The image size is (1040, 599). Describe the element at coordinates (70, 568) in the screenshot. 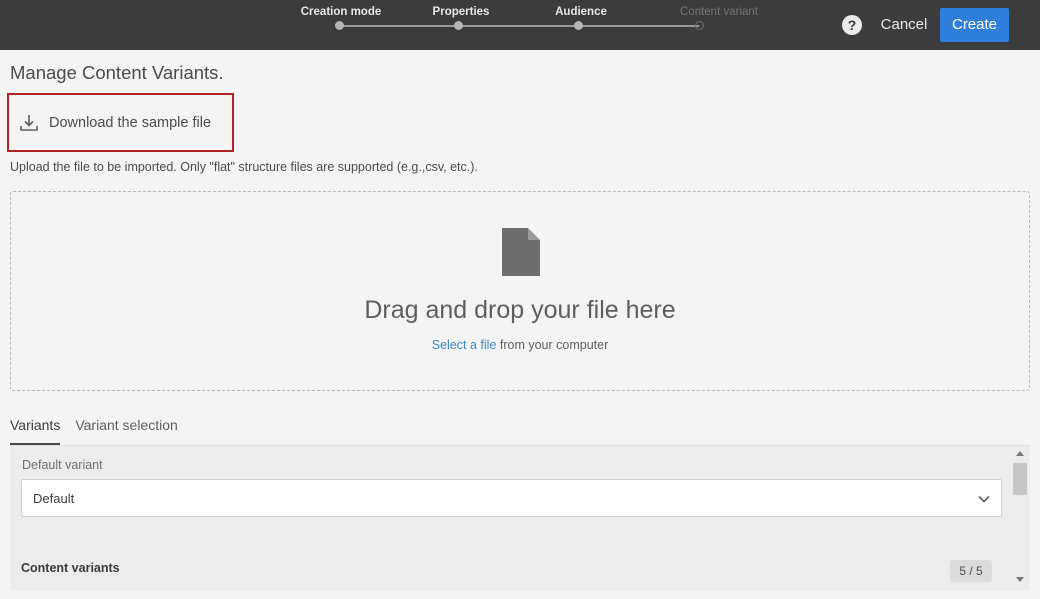

I see `content-variants-title: Content variants` at that location.